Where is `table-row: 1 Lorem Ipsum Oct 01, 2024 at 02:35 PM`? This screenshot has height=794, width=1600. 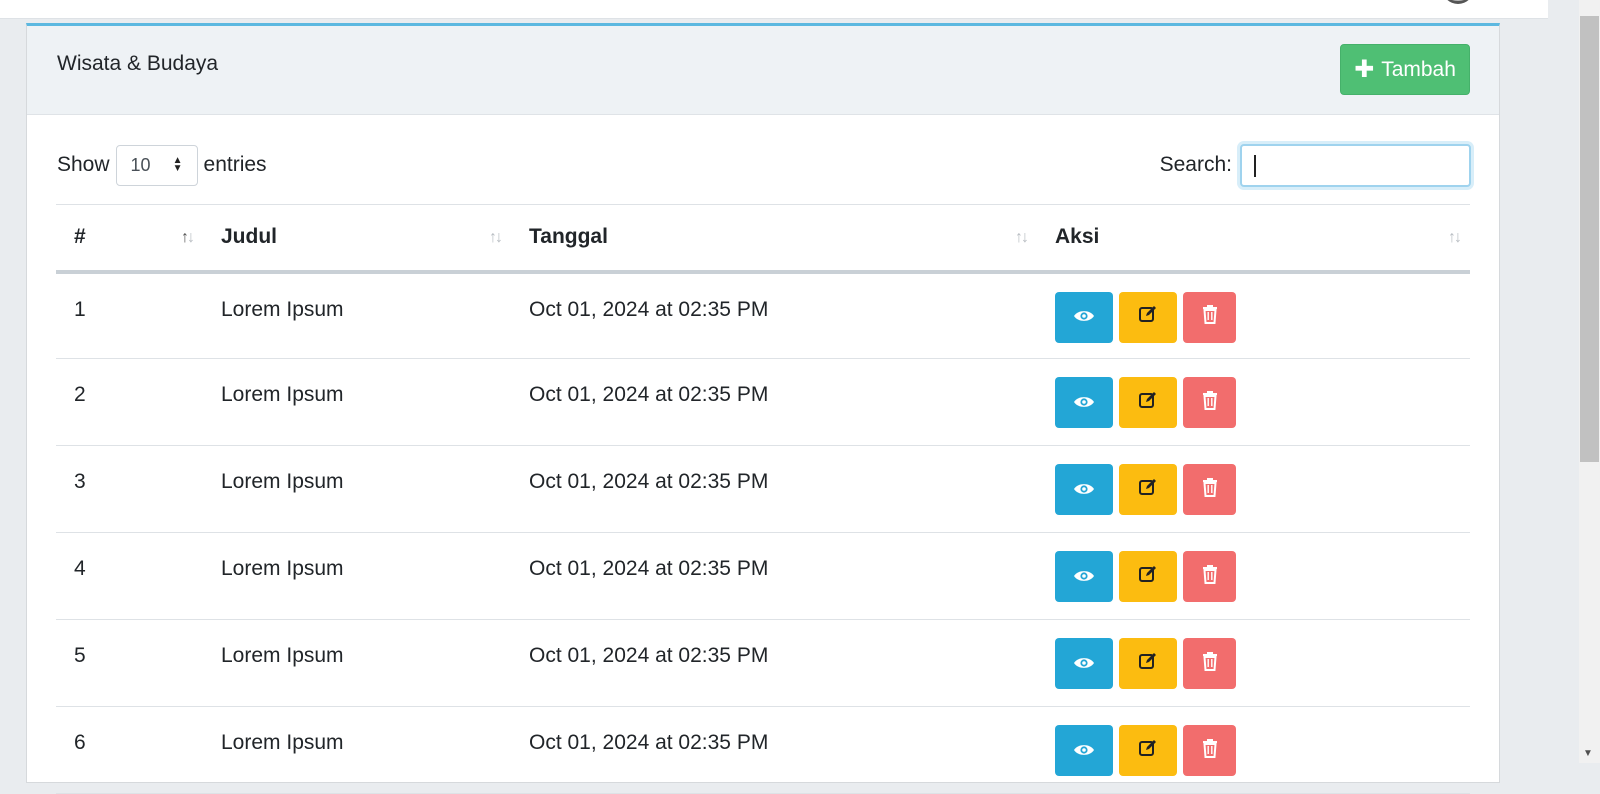
table-row: 1 Lorem Ipsum Oct 01, 2024 at 02:35 PM is located at coordinates (763, 315).